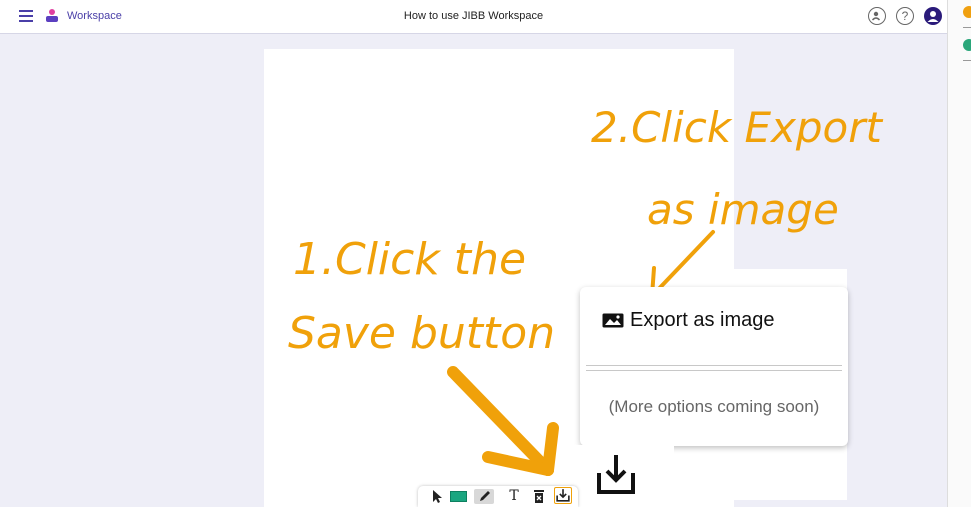  What do you see at coordinates (458, 496) in the screenshot?
I see `color-swatch` at bounding box center [458, 496].